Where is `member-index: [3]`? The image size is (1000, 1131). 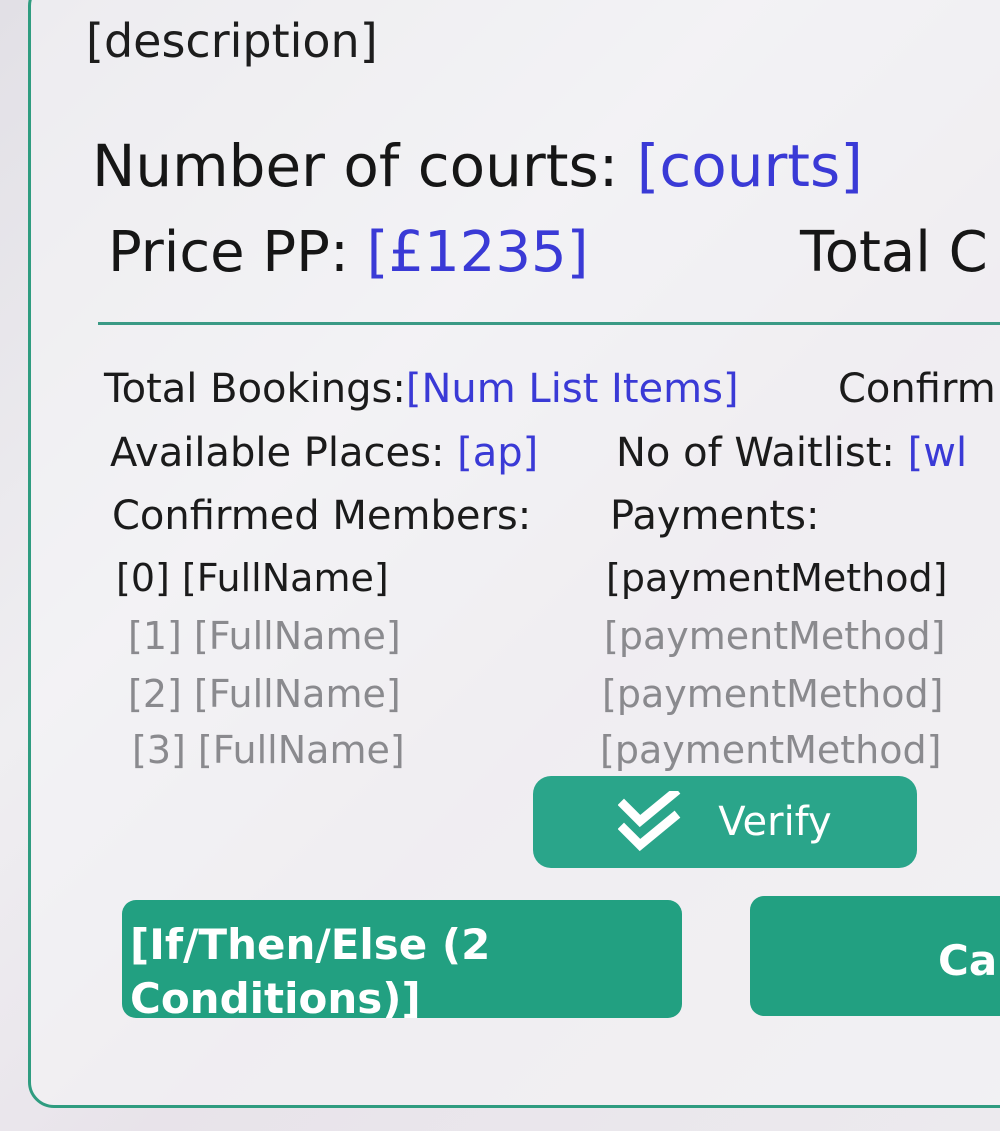 member-index: [3] is located at coordinates (159, 750).